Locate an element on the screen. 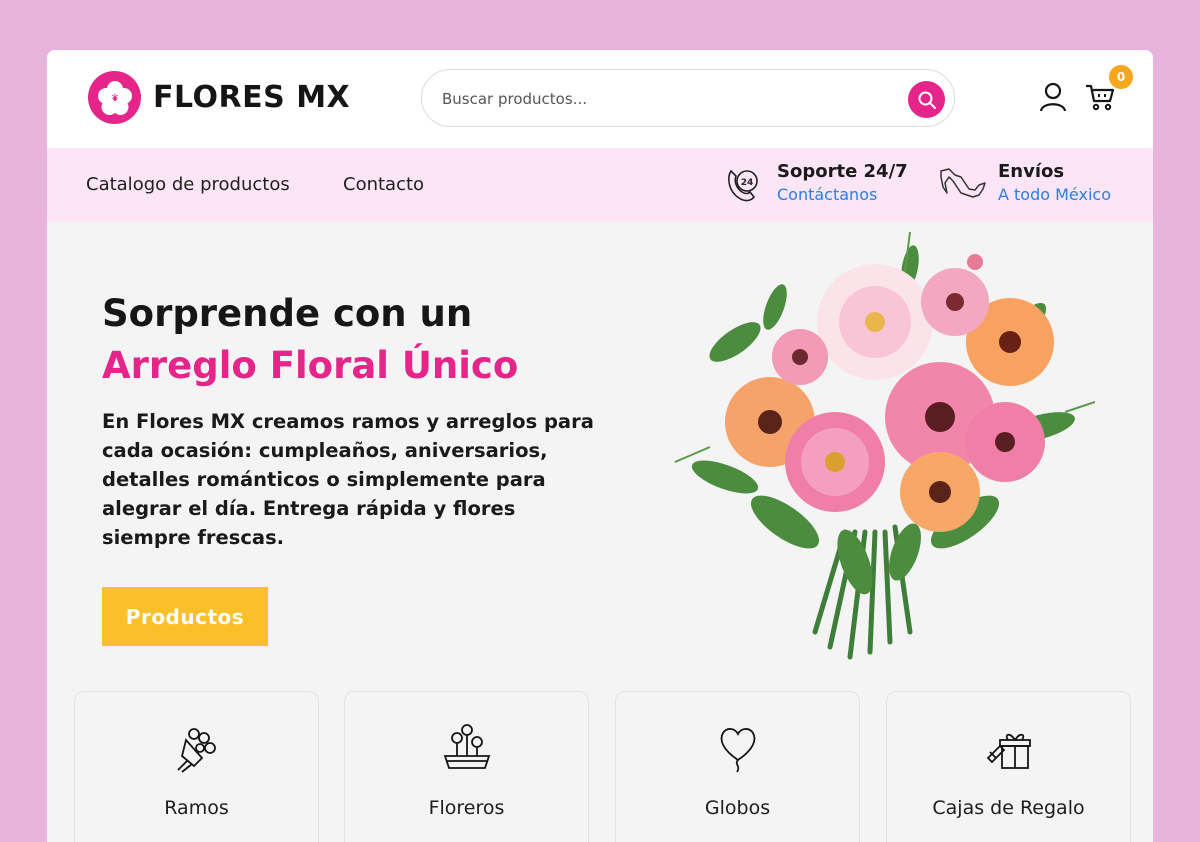  category-card-cajas-de-regalo: Cajas de Regalo is located at coordinates (1008, 766).